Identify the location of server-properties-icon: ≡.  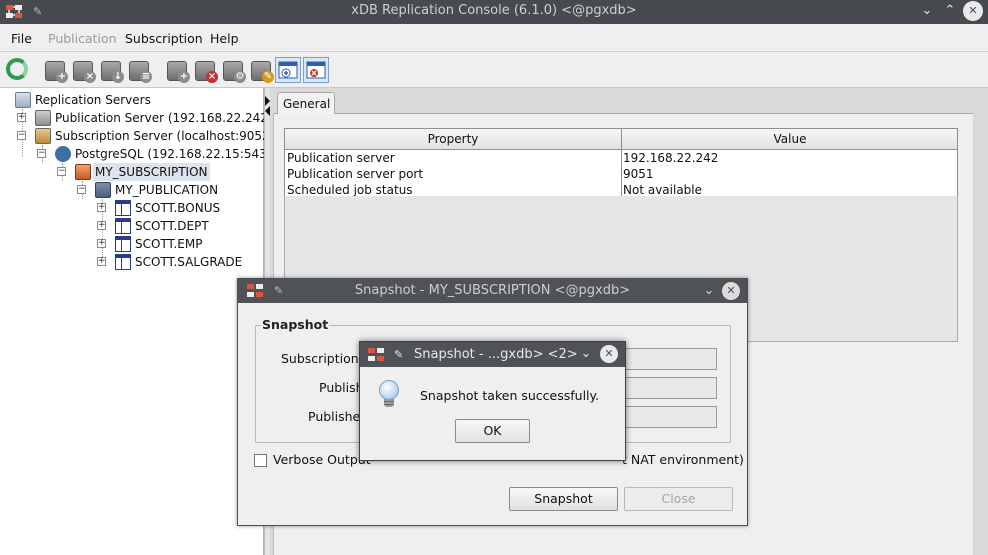
(139, 70).